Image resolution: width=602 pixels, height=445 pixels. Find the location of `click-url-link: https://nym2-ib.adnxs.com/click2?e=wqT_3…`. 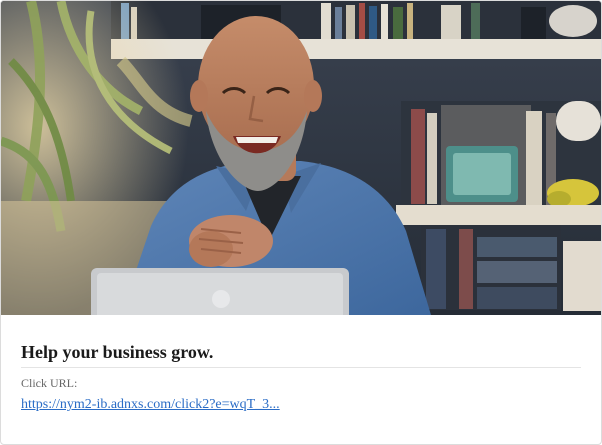

click-url-link: https://nym2-ib.adnxs.com/click2?e=wqT_3… is located at coordinates (150, 404).